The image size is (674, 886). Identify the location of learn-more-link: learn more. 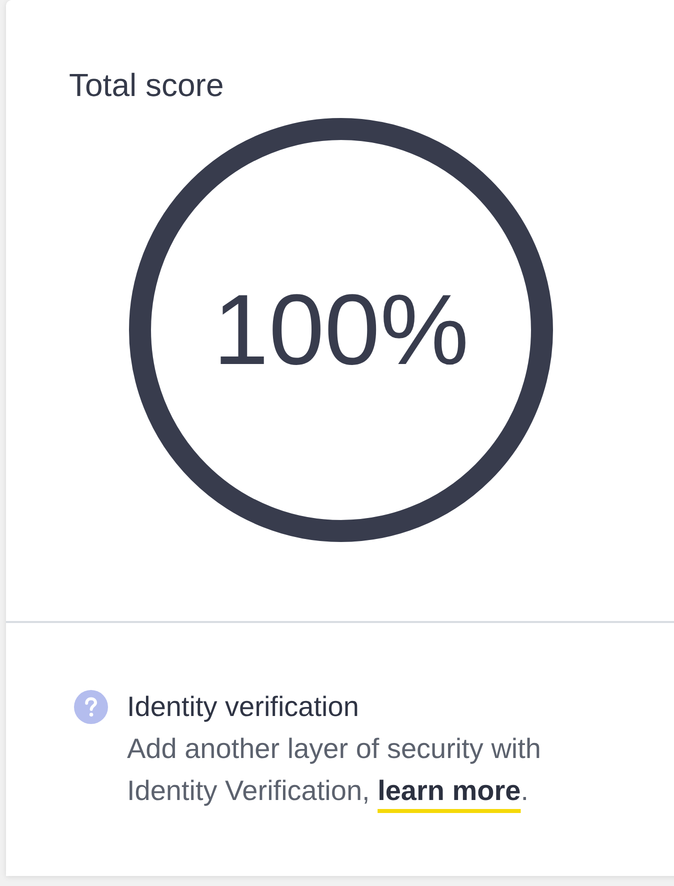
(449, 790).